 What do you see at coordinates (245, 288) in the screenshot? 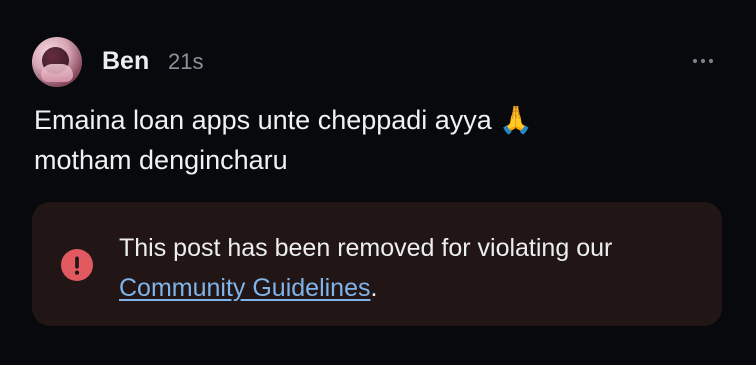
I see `community-guidelines-link: Community Guidelines` at bounding box center [245, 288].